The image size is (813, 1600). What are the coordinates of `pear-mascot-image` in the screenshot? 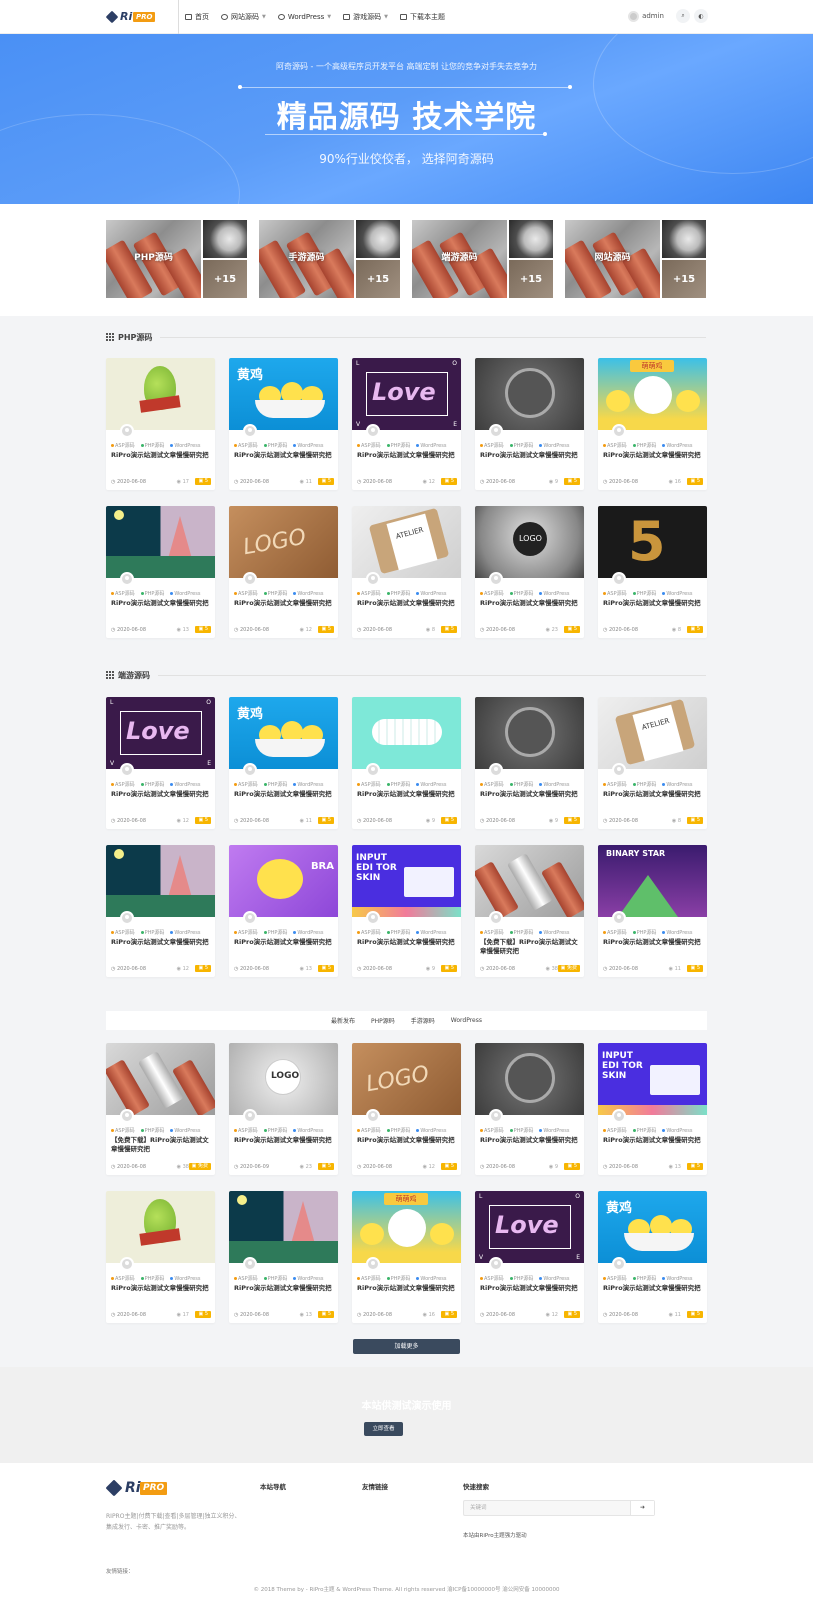 It's located at (160, 1227).